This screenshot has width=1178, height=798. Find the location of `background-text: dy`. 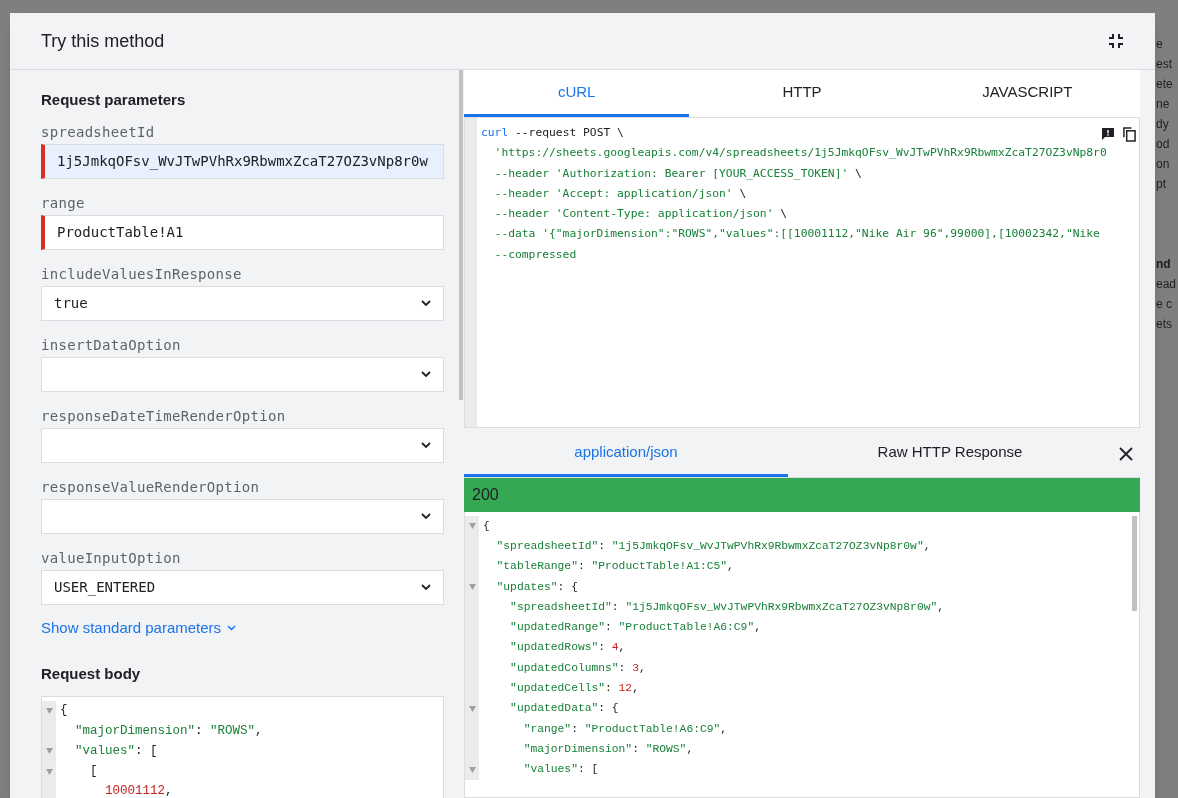

background-text: dy is located at coordinates (1163, 124).